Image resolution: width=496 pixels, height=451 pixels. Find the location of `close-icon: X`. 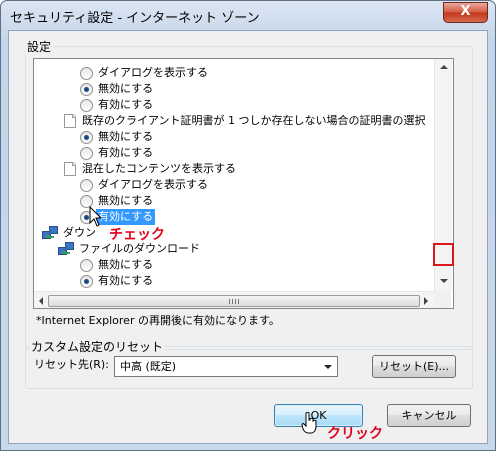

close-icon: X is located at coordinates (465, 11).